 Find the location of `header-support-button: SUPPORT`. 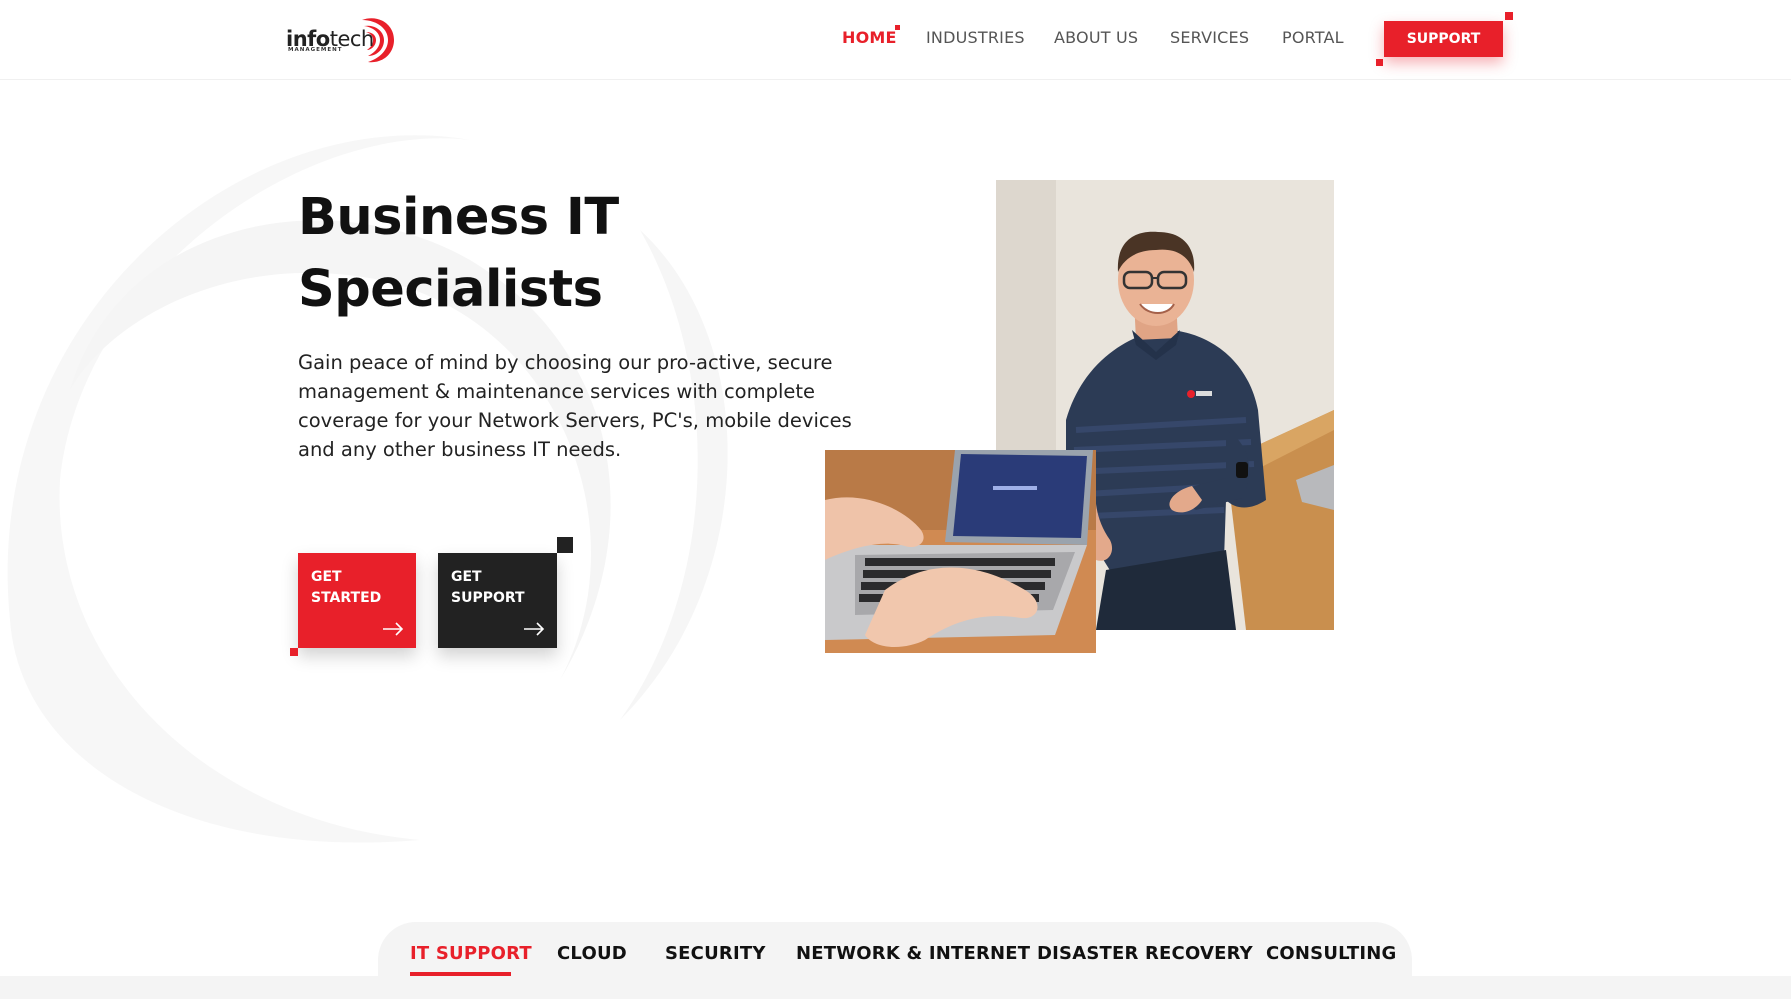

header-support-button: SUPPORT is located at coordinates (1443, 39).